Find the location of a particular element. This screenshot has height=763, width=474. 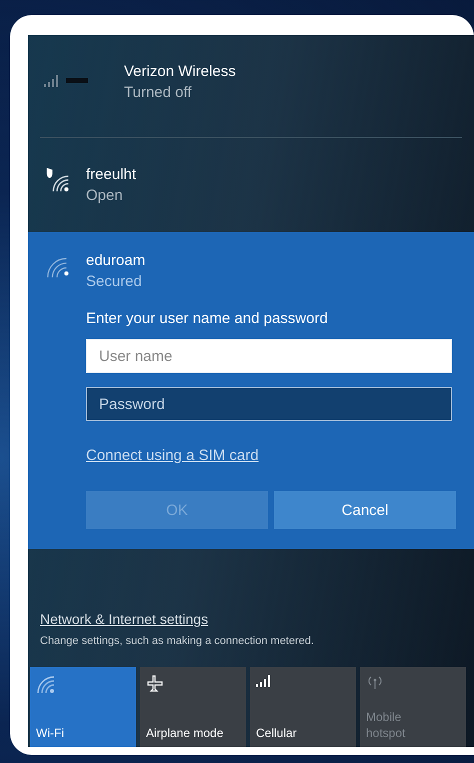

network-item: freeulht Open is located at coordinates (251, 178).